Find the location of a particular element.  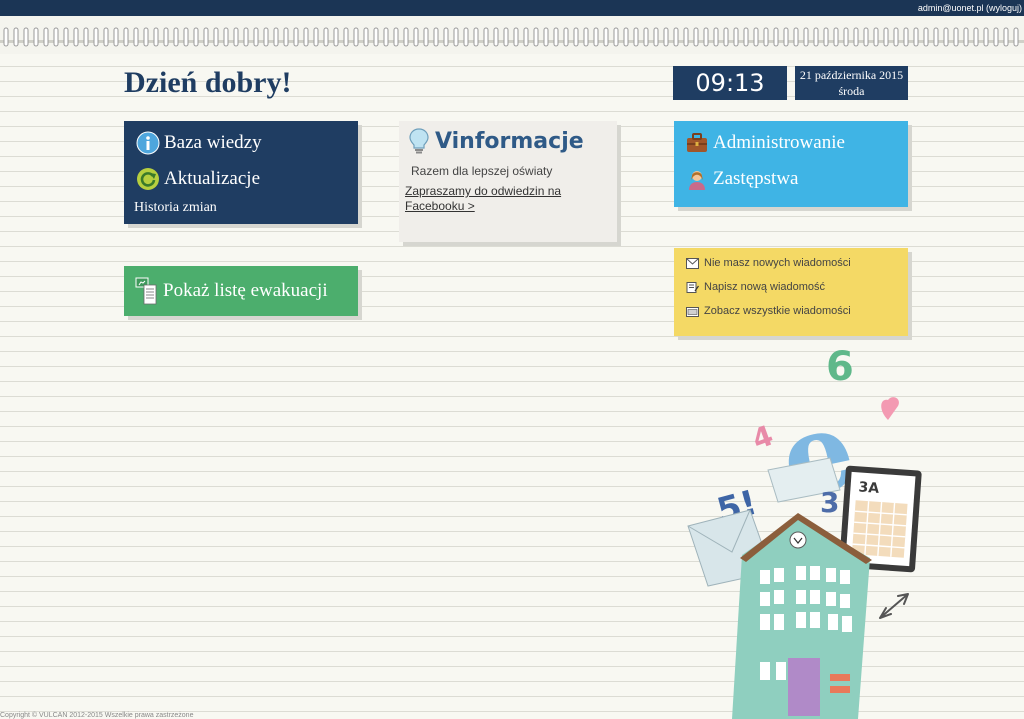

knowledge-base-link: Baza wiedzy is located at coordinates (199, 143).